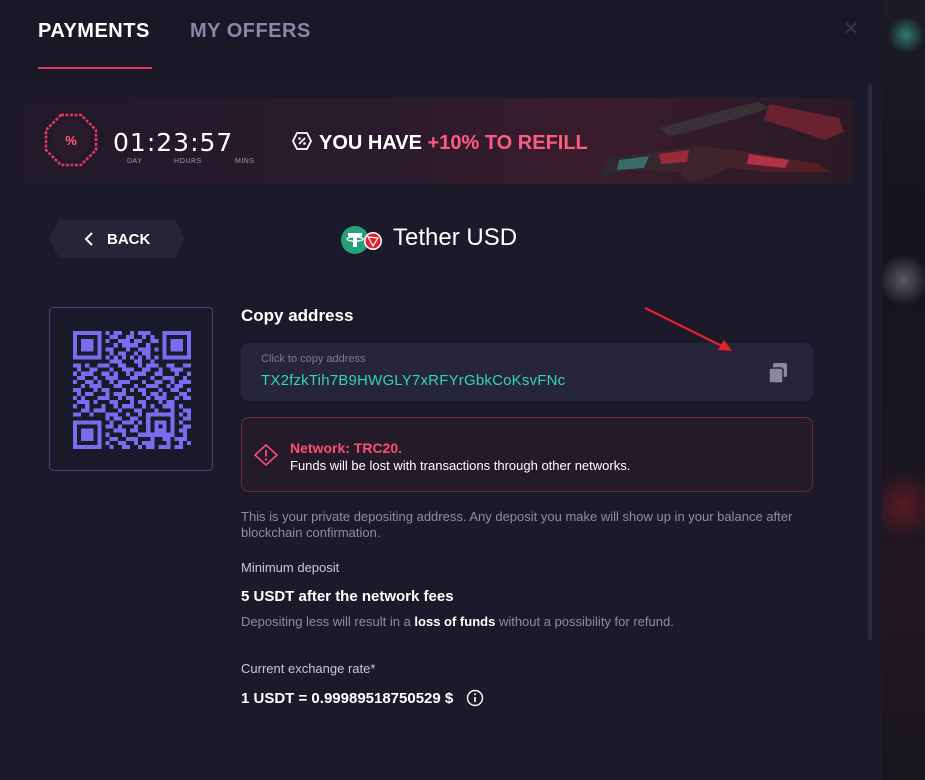 The width and height of the screenshot is (925, 780). I want to click on timer-labels: DAY HOURS MINS, so click(193, 163).